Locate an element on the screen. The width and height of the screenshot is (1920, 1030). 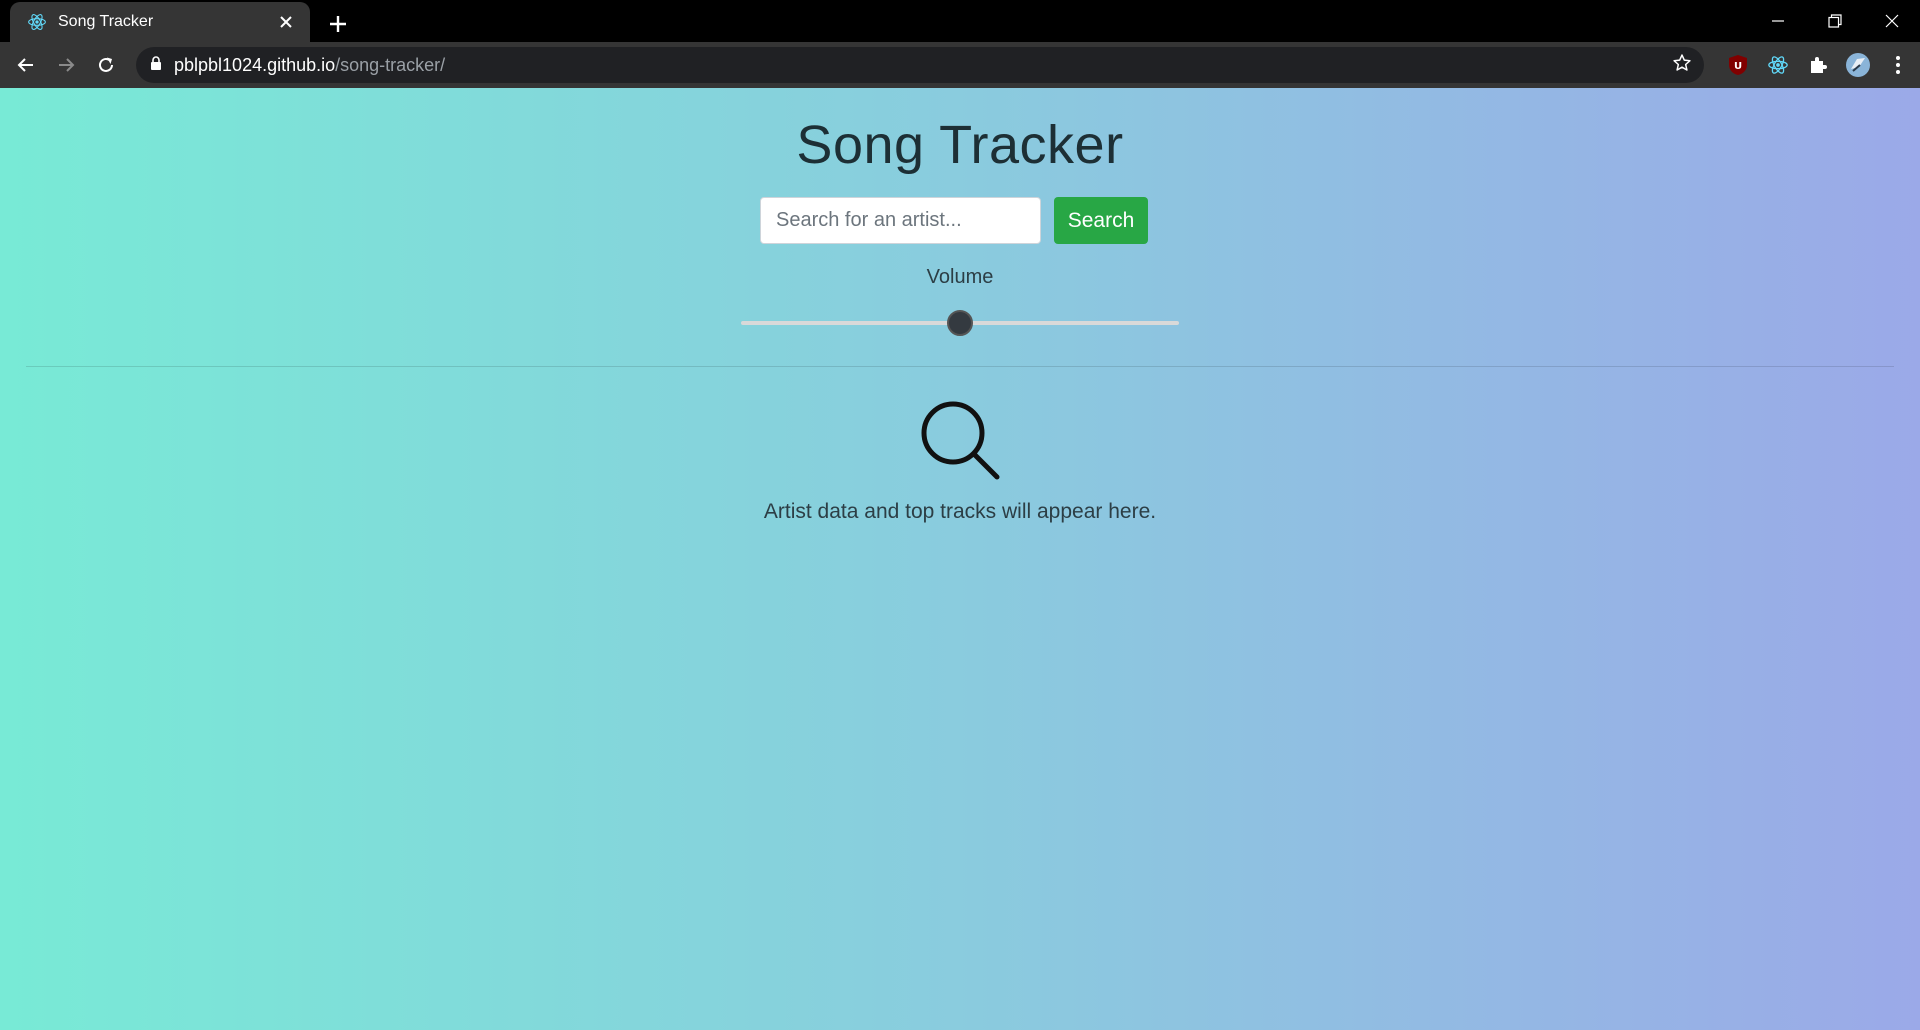
restore-icon is located at coordinates (1834, 21).